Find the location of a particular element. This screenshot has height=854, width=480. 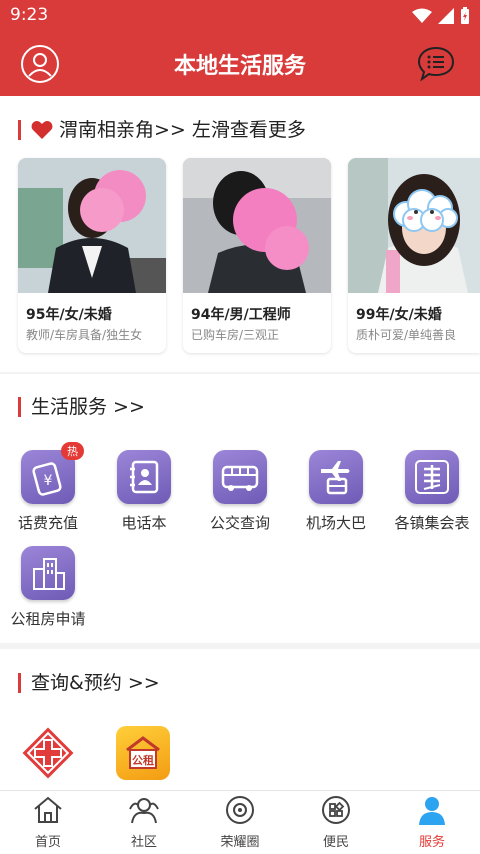

card-title: 95年/女/未婚 is located at coordinates (69, 315).